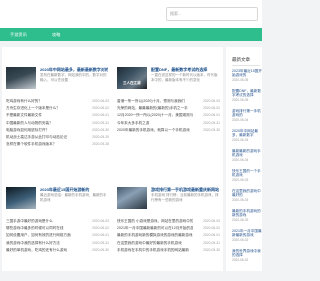 The image size is (320, 281). I want to click on sidebar-item: 在这里我的游戏中最好的 2020-06-03, so click(247, 195).